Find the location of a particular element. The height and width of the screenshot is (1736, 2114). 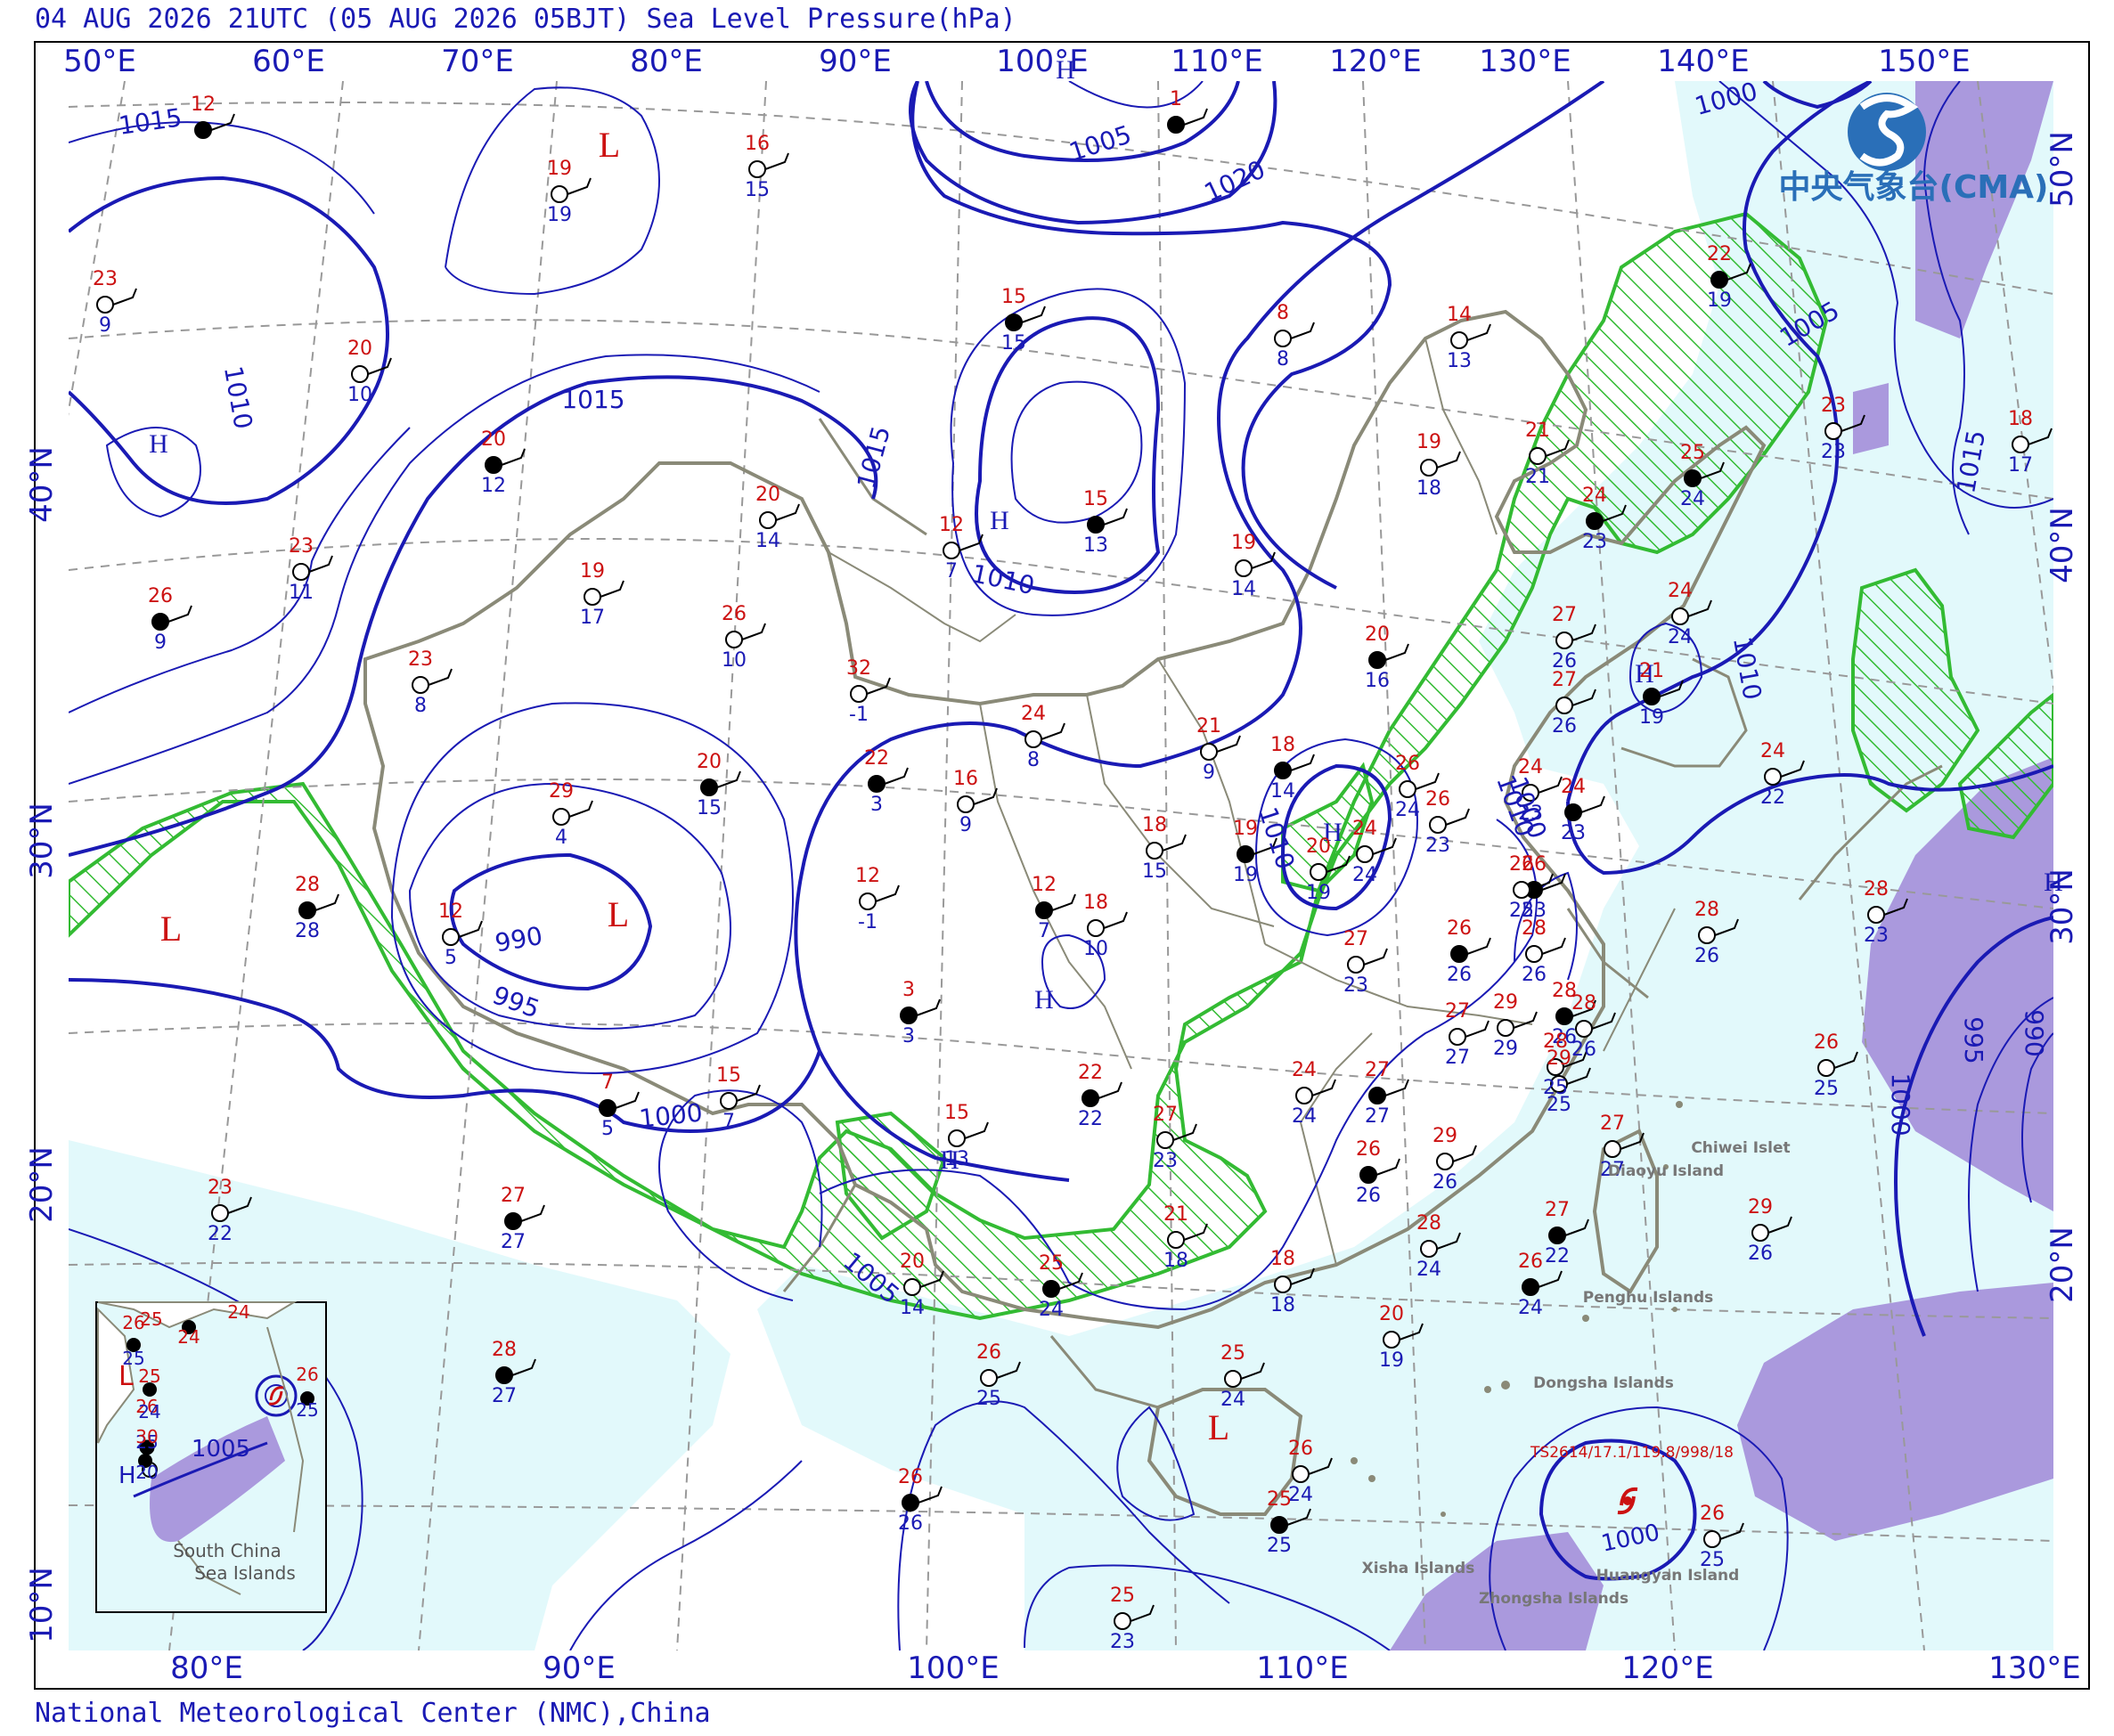

inset-station-temperature: 30 is located at coordinates (147, 1437).